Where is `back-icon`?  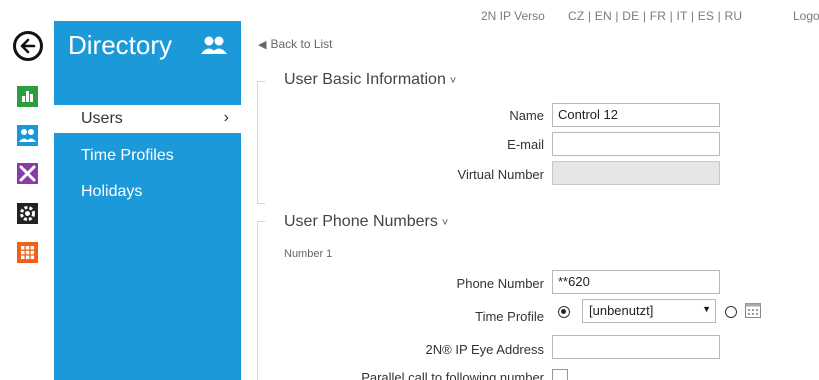
back-icon is located at coordinates (28, 46).